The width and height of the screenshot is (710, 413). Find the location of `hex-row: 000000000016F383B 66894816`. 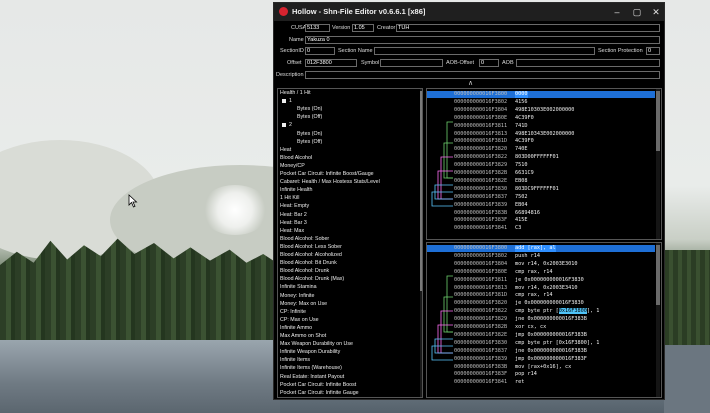

hex-row: 000000000016F383B 66894816 is located at coordinates (541, 213).